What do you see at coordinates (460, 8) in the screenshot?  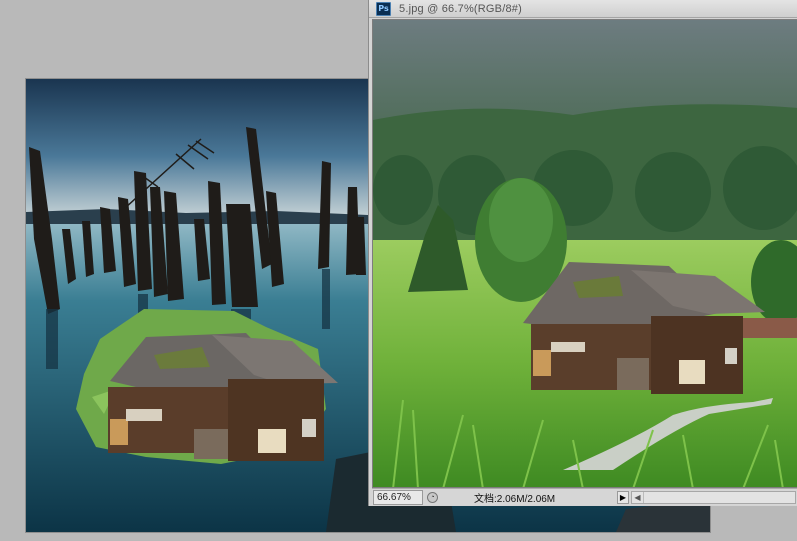 I see `document-title: 5.jpg @ 66.7%(RGB/8#)` at bounding box center [460, 8].